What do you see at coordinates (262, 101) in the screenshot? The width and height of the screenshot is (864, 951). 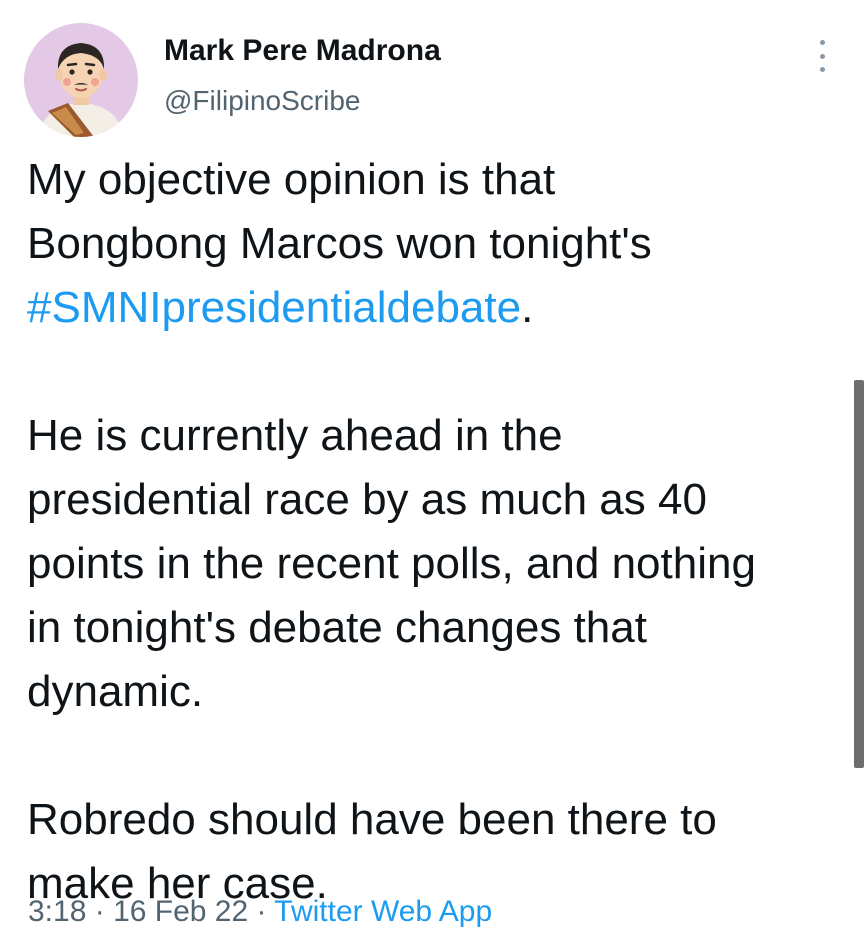 I see `user-handle: @FilipinoScribe` at bounding box center [262, 101].